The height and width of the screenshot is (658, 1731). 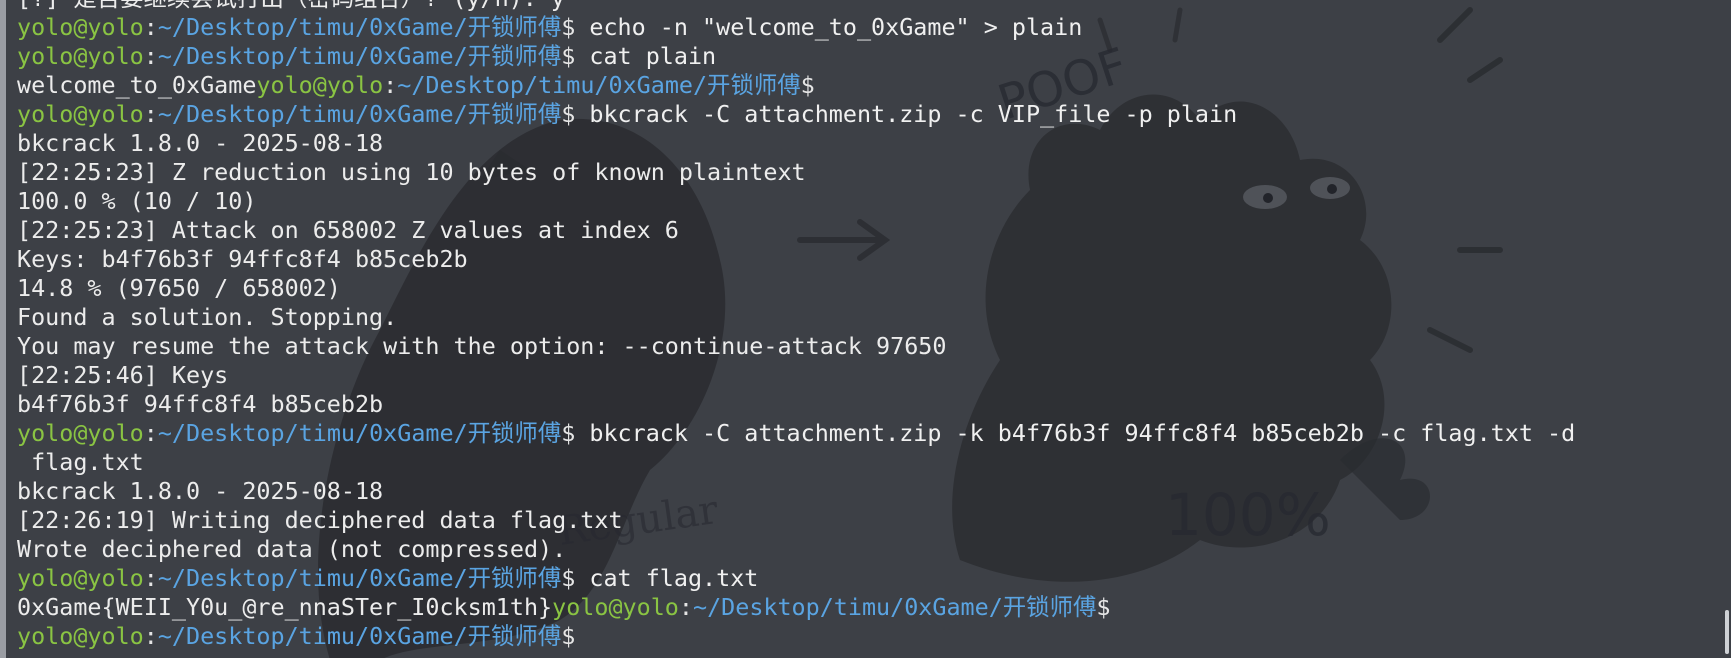 I want to click on output-text: b4f76b3f 94ffc8f4 b85ceb2b, so click(x=200, y=404).